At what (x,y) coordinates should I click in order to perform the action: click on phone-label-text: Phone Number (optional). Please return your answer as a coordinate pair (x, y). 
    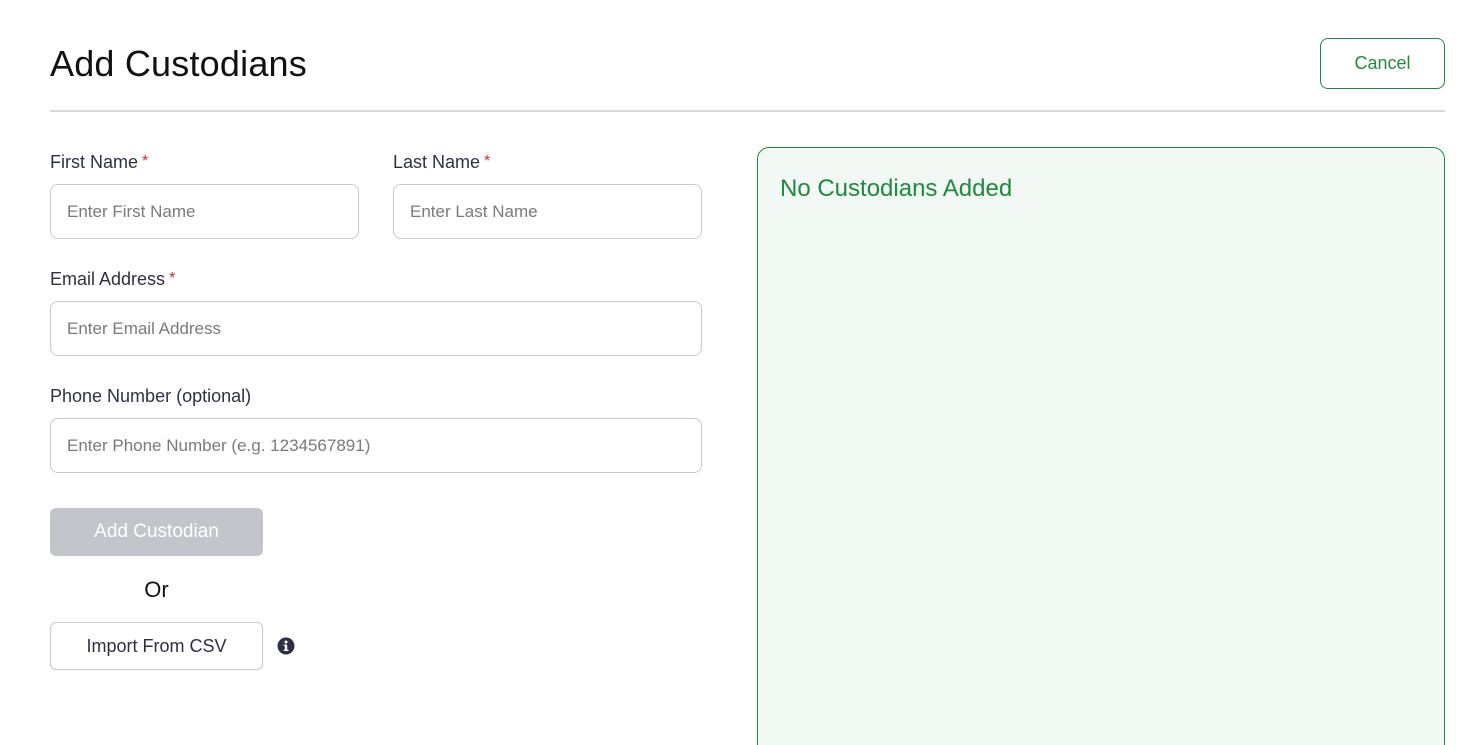
    Looking at the image, I should click on (151, 396).